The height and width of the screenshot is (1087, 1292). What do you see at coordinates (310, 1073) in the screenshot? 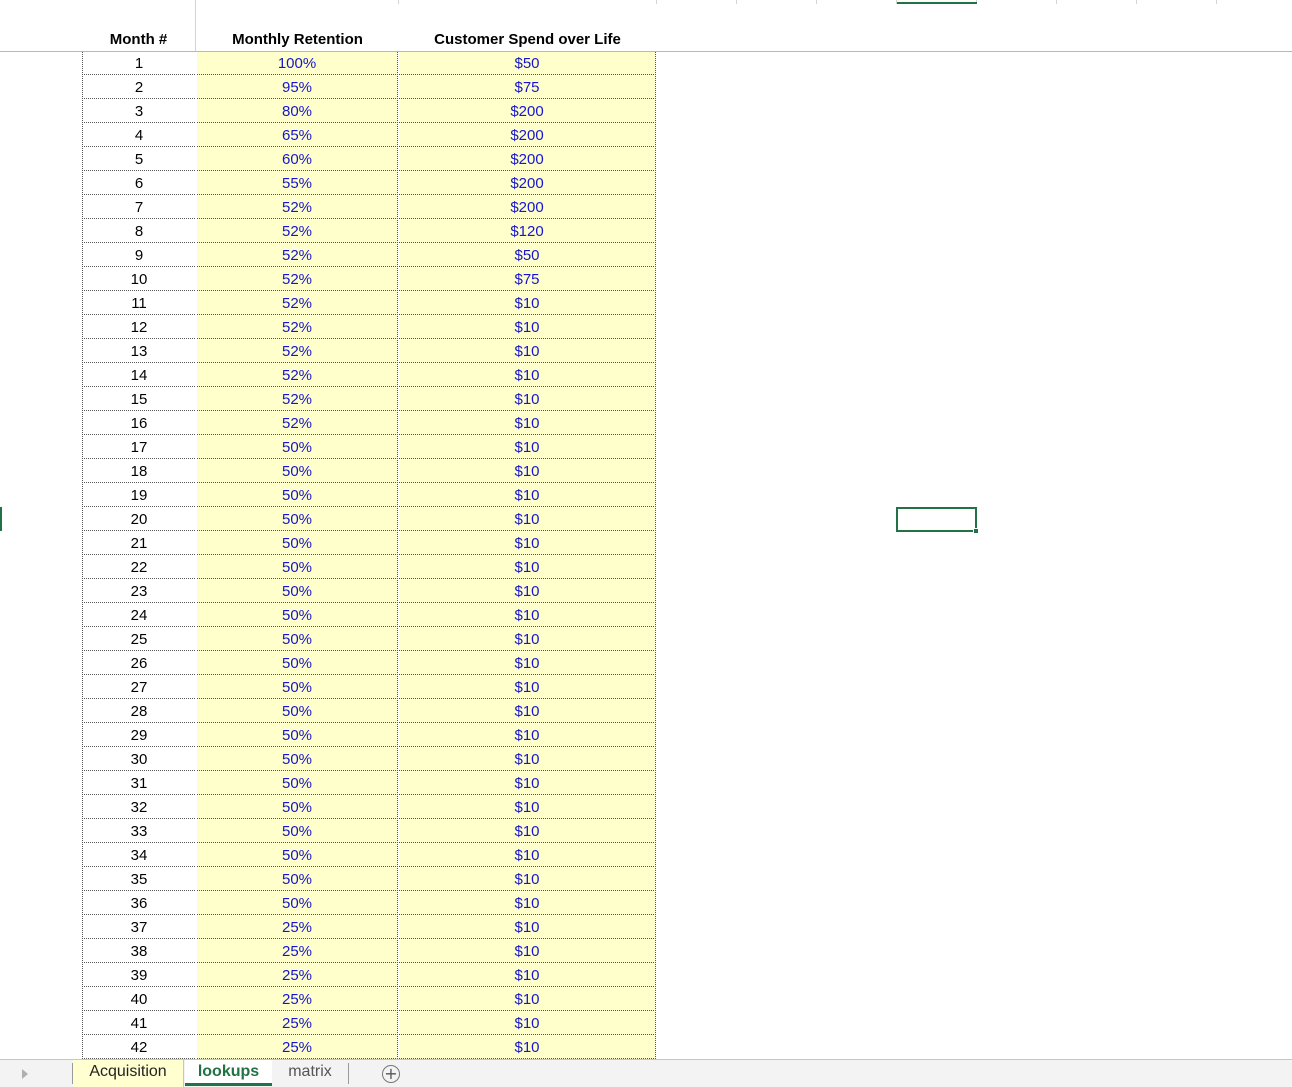
I see `tab-matrix: matrix` at bounding box center [310, 1073].